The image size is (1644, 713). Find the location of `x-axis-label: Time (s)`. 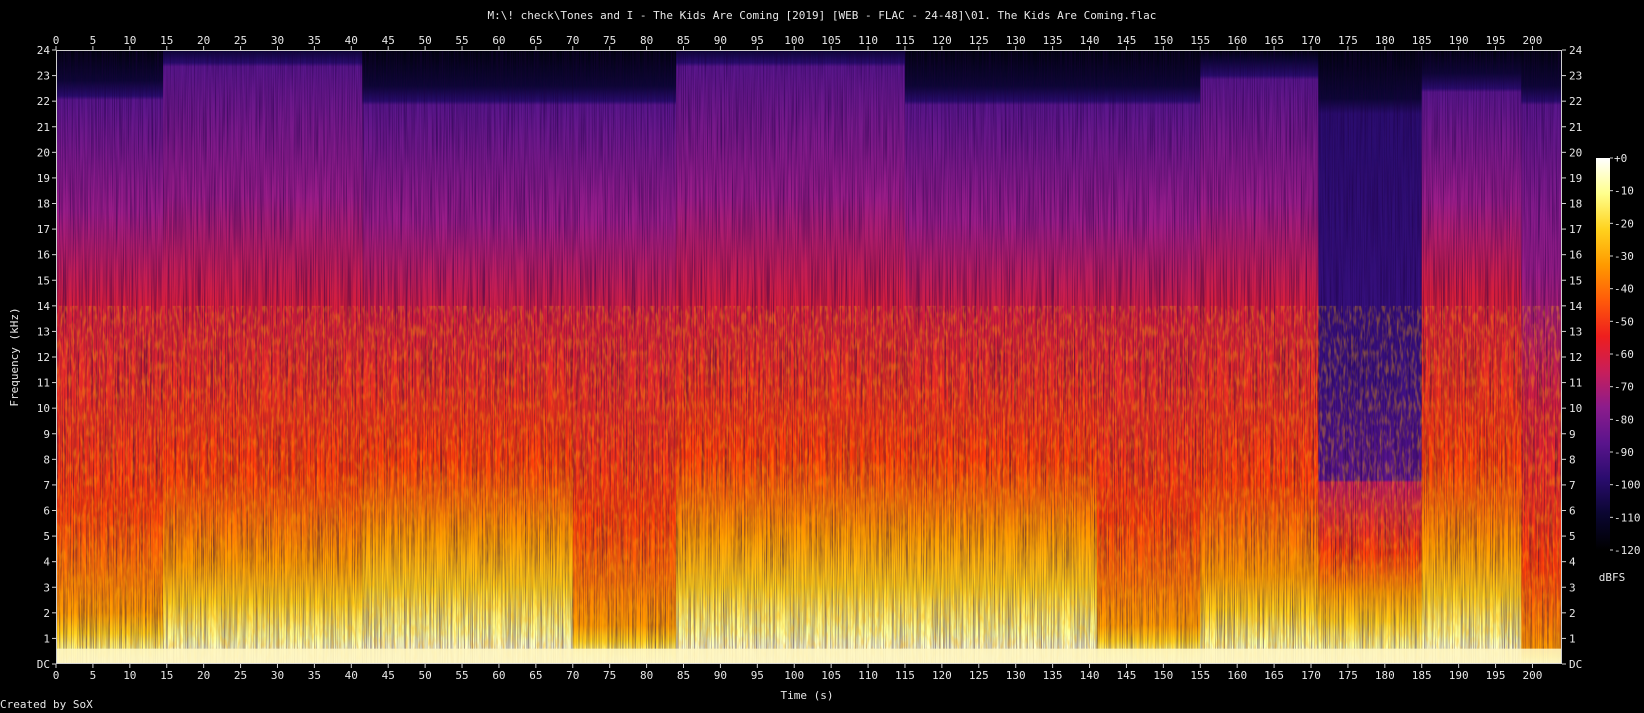

x-axis-label: Time (s) is located at coordinates (807, 695).